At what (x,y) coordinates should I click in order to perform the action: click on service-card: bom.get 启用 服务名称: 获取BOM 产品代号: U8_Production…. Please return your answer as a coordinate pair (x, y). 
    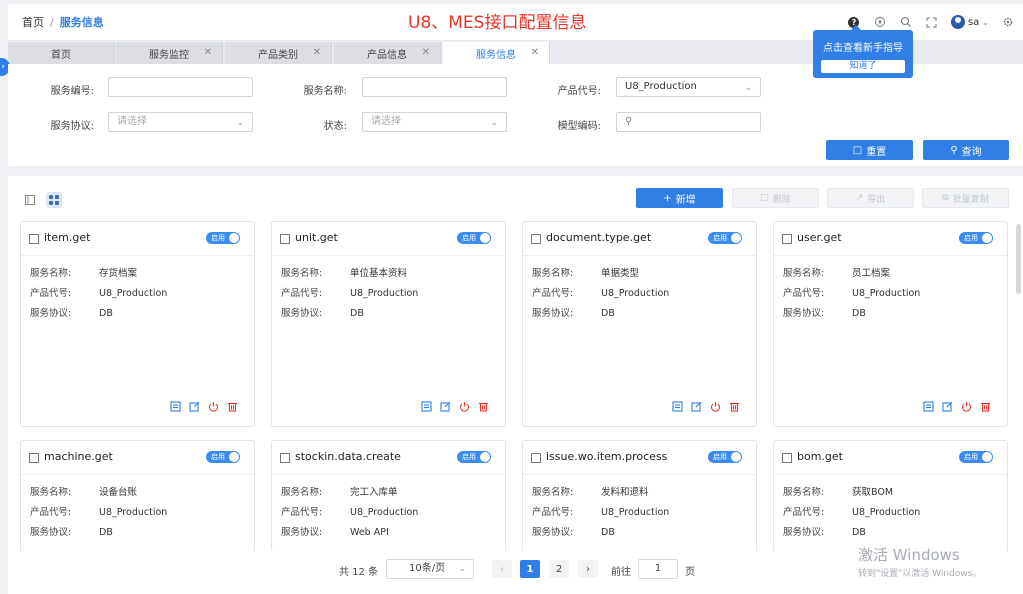
    Looking at the image, I should click on (890, 496).